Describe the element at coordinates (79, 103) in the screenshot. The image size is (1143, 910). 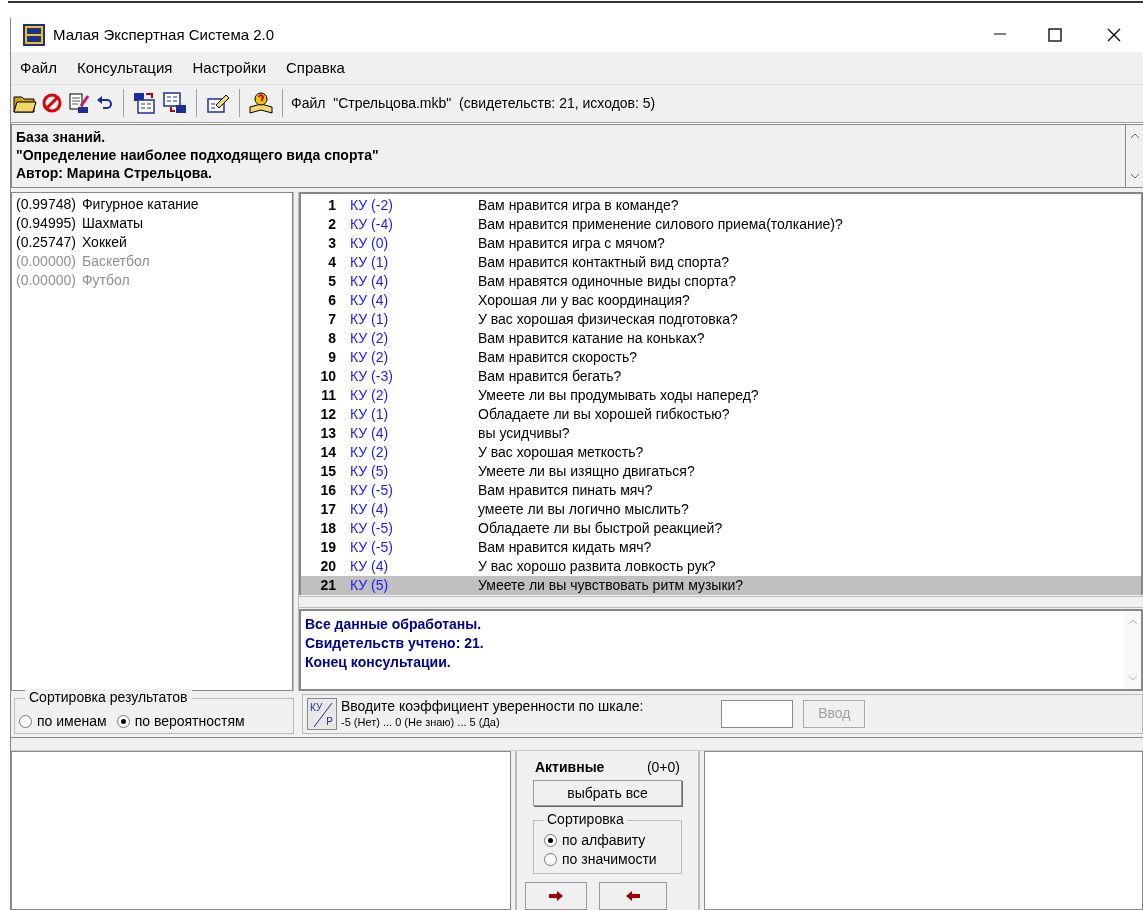
I see `document-edit-icon` at that location.